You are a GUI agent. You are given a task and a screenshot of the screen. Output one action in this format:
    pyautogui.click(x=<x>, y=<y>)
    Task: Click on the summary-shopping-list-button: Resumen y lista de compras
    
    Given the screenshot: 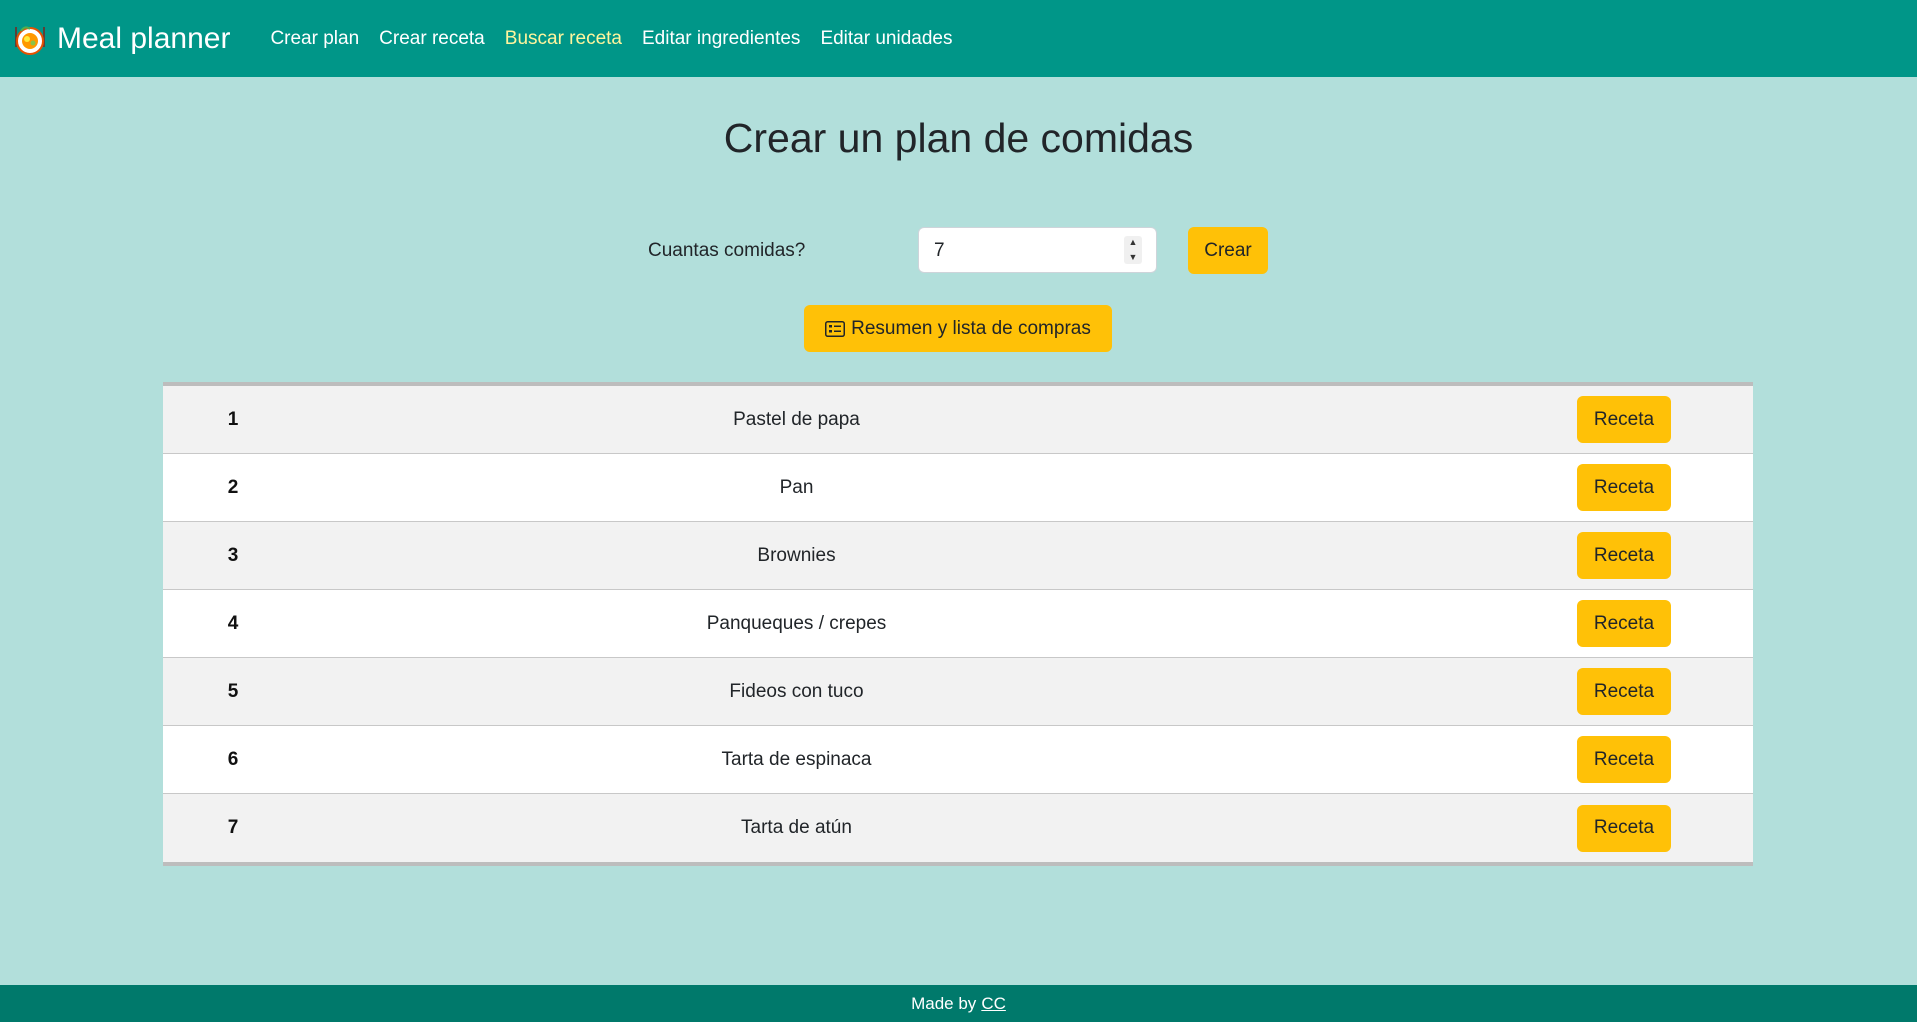 What is the action you would take?
    pyautogui.click(x=958, y=328)
    